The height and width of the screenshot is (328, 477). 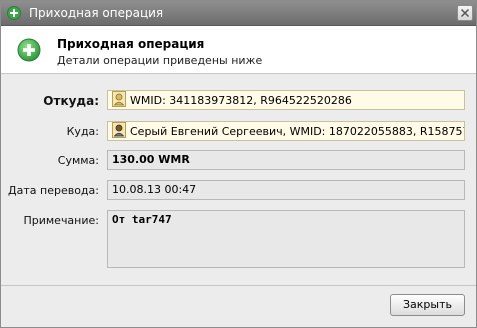 What do you see at coordinates (96, 13) in the screenshot?
I see `window-title: Приходная операция` at bounding box center [96, 13].